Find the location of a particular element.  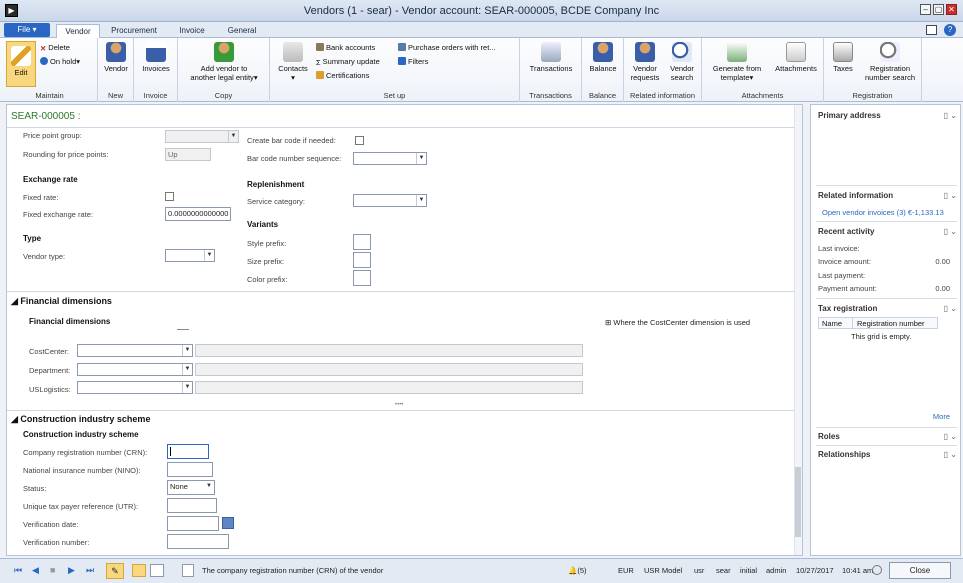

size-prefix-field is located at coordinates (362, 260).